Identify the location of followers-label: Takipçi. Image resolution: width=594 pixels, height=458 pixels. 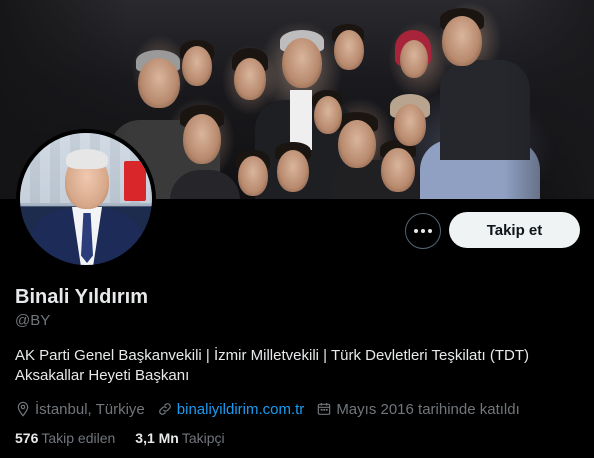
(203, 438).